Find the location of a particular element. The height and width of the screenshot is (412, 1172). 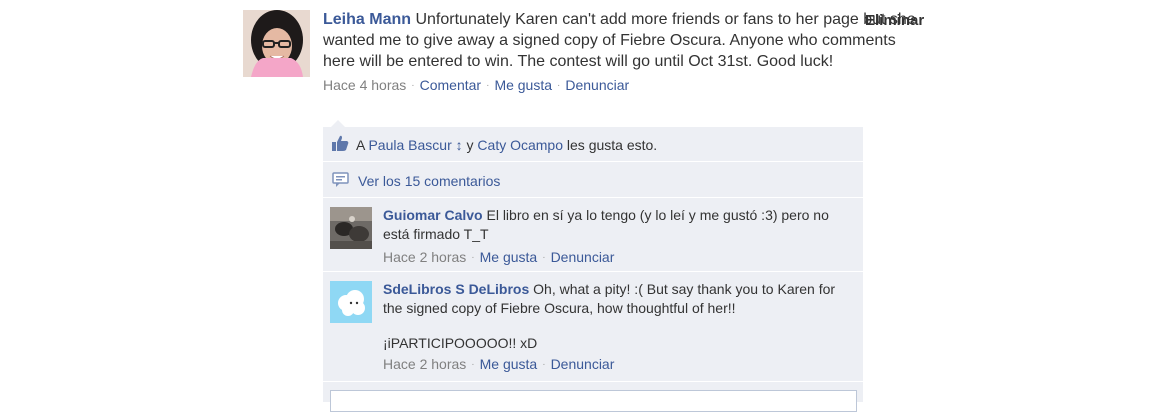

liker-link: Paula Bascur is located at coordinates (409, 145).